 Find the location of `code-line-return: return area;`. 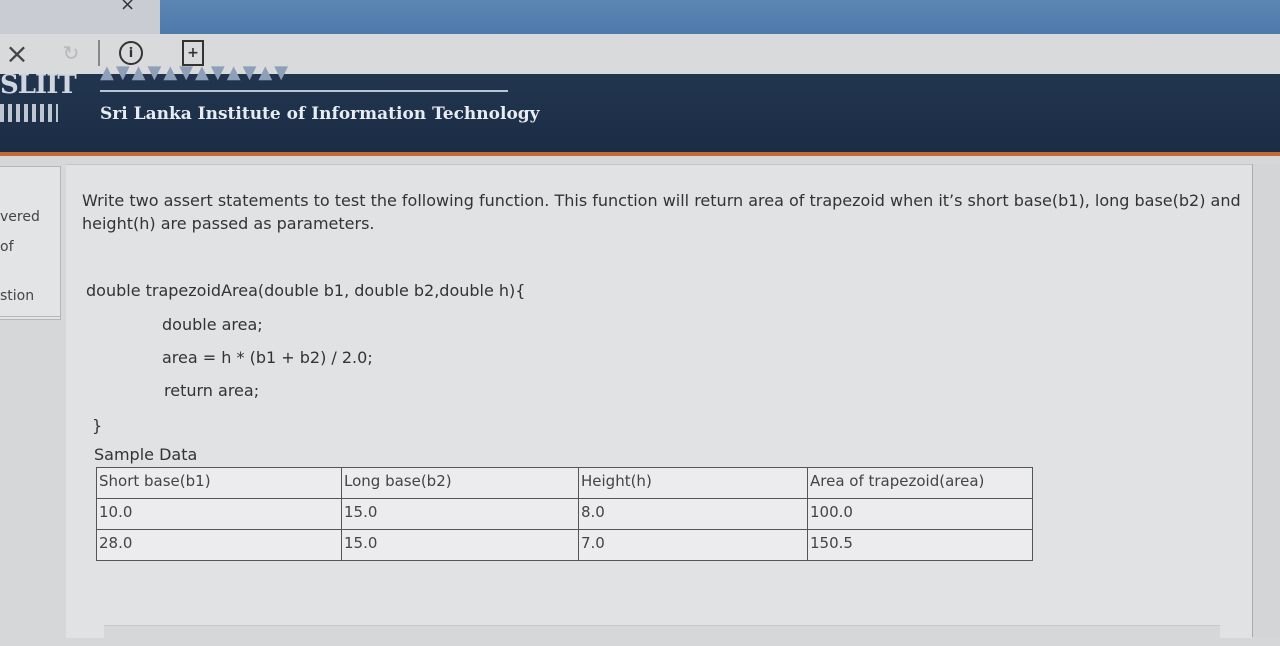

code-line-return: return area; is located at coordinates (212, 390).